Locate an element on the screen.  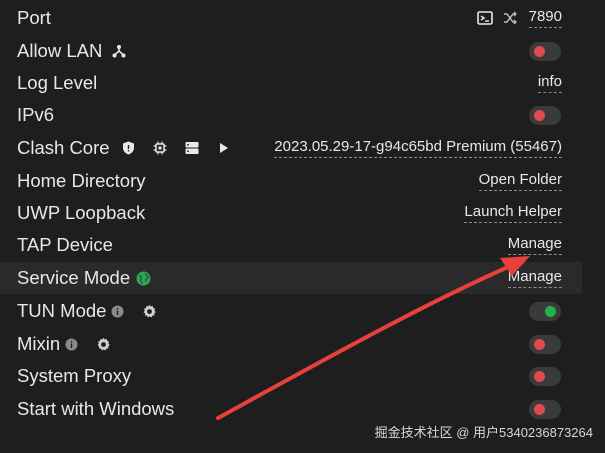
setting-row-log-level: Log Level info is located at coordinates (291, 83).